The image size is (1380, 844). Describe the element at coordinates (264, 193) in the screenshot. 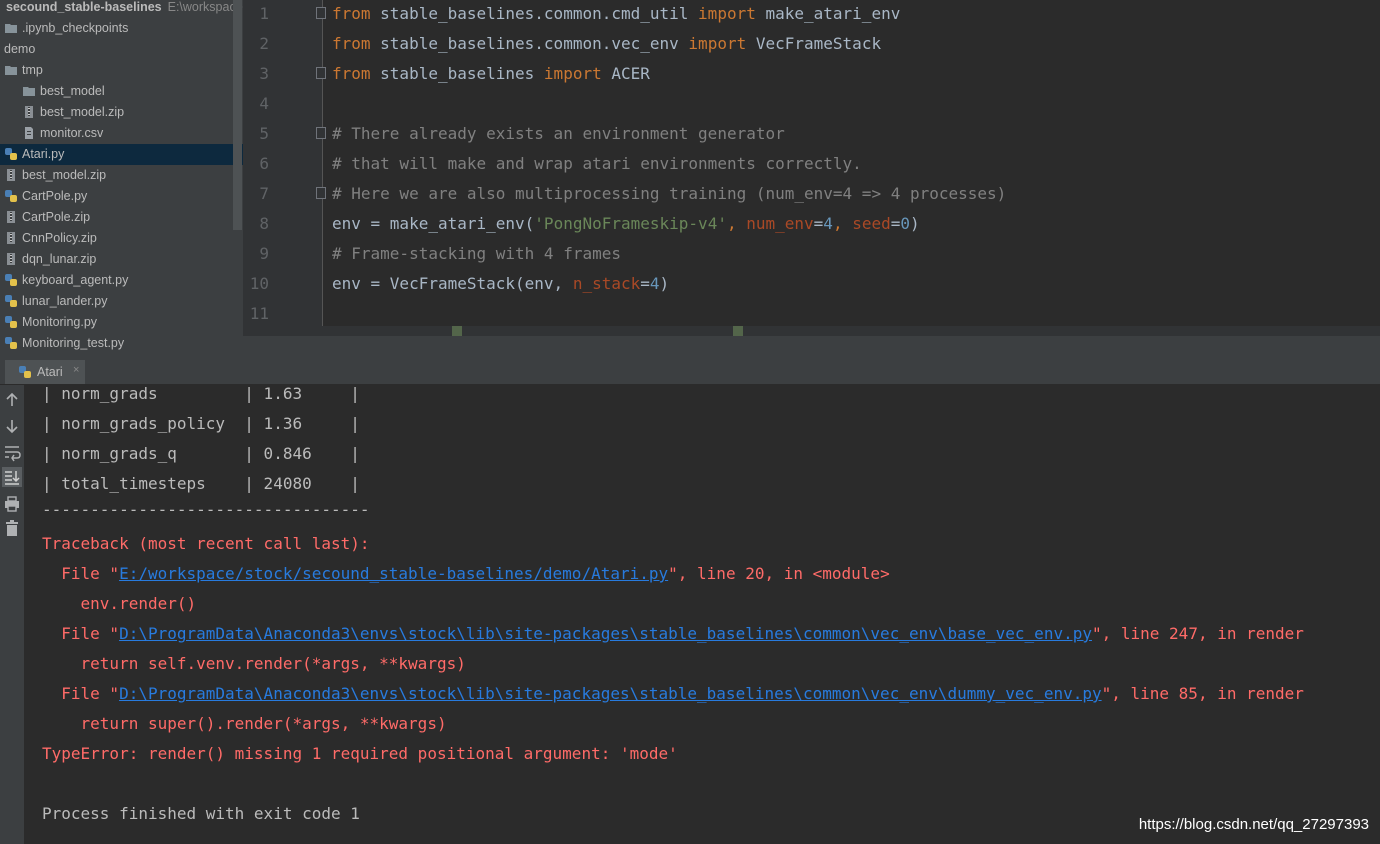

I see `line-number: 7` at that location.